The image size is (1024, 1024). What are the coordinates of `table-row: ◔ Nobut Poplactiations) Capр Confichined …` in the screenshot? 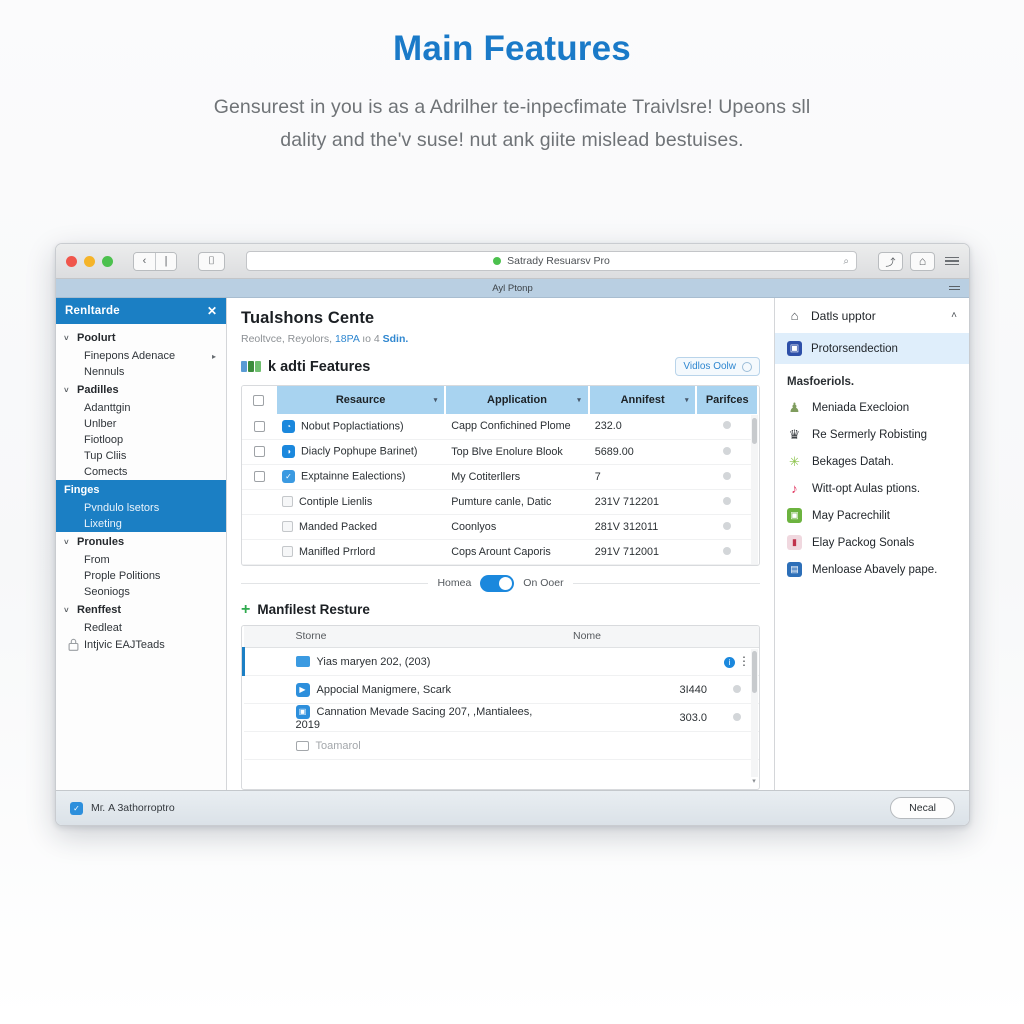 It's located at (500, 427).